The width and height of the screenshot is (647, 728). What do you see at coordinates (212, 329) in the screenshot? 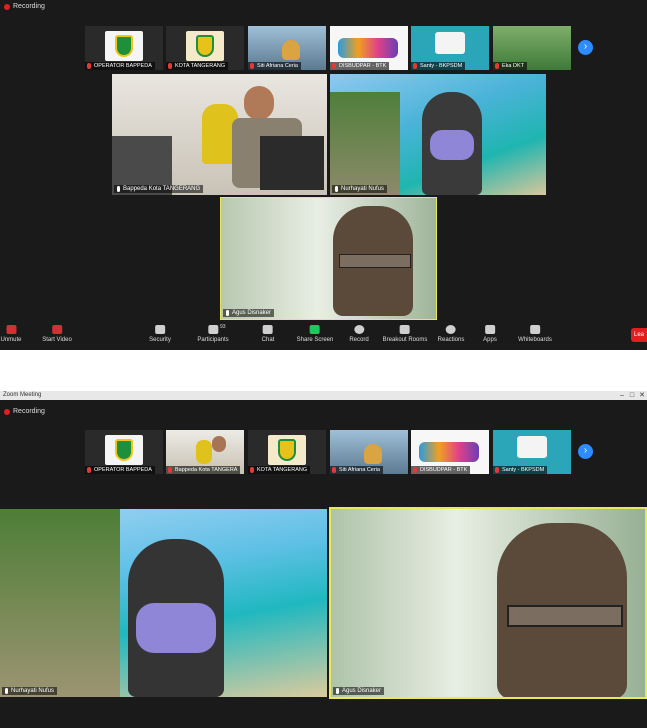
I see `people-icon` at bounding box center [212, 329].